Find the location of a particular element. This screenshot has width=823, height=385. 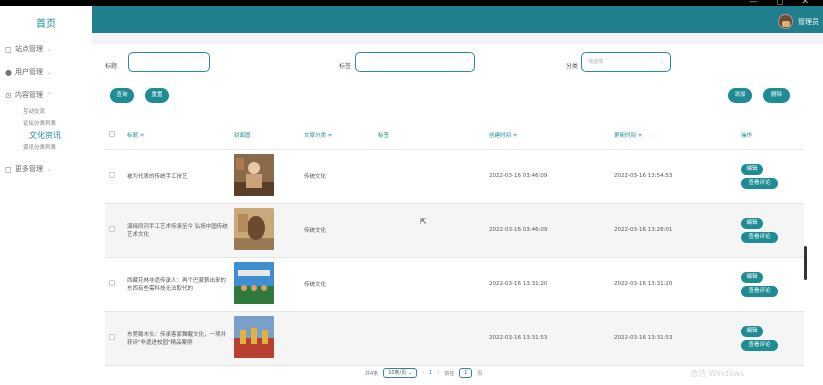

select-all-checkbox is located at coordinates (114, 135).